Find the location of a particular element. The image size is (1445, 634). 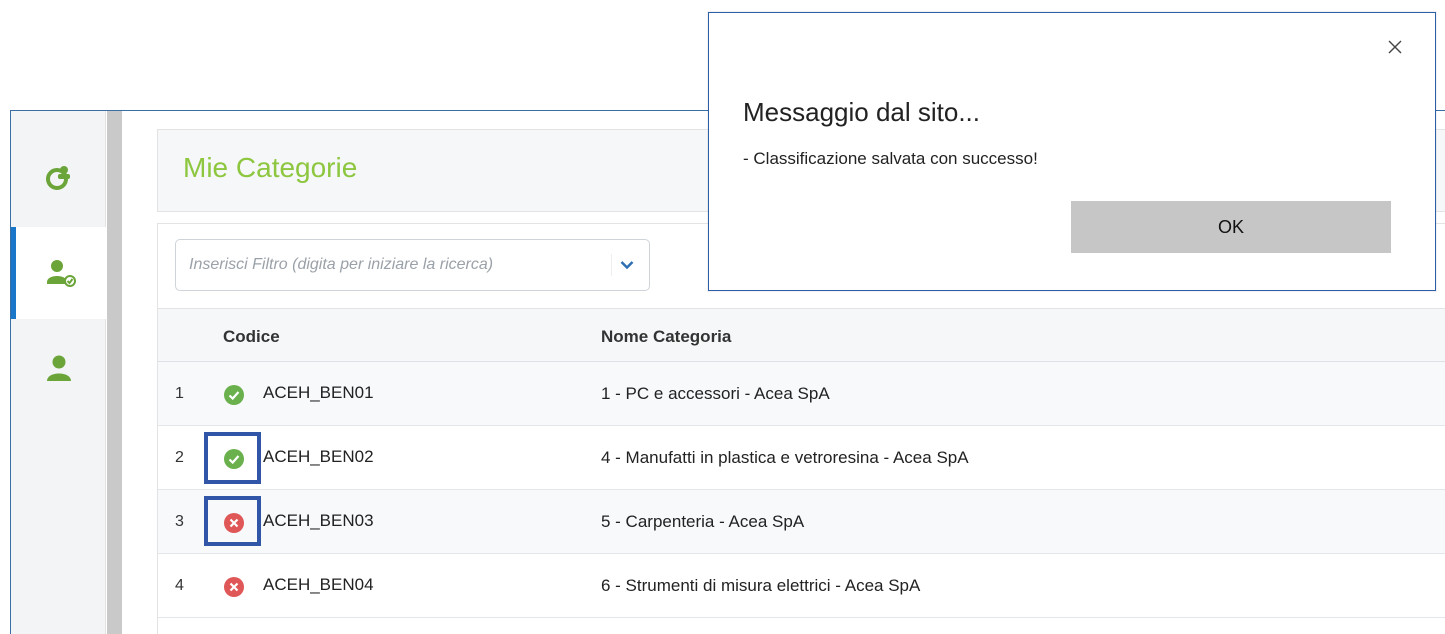

annotation-highlight-row2 is located at coordinates (232, 458).